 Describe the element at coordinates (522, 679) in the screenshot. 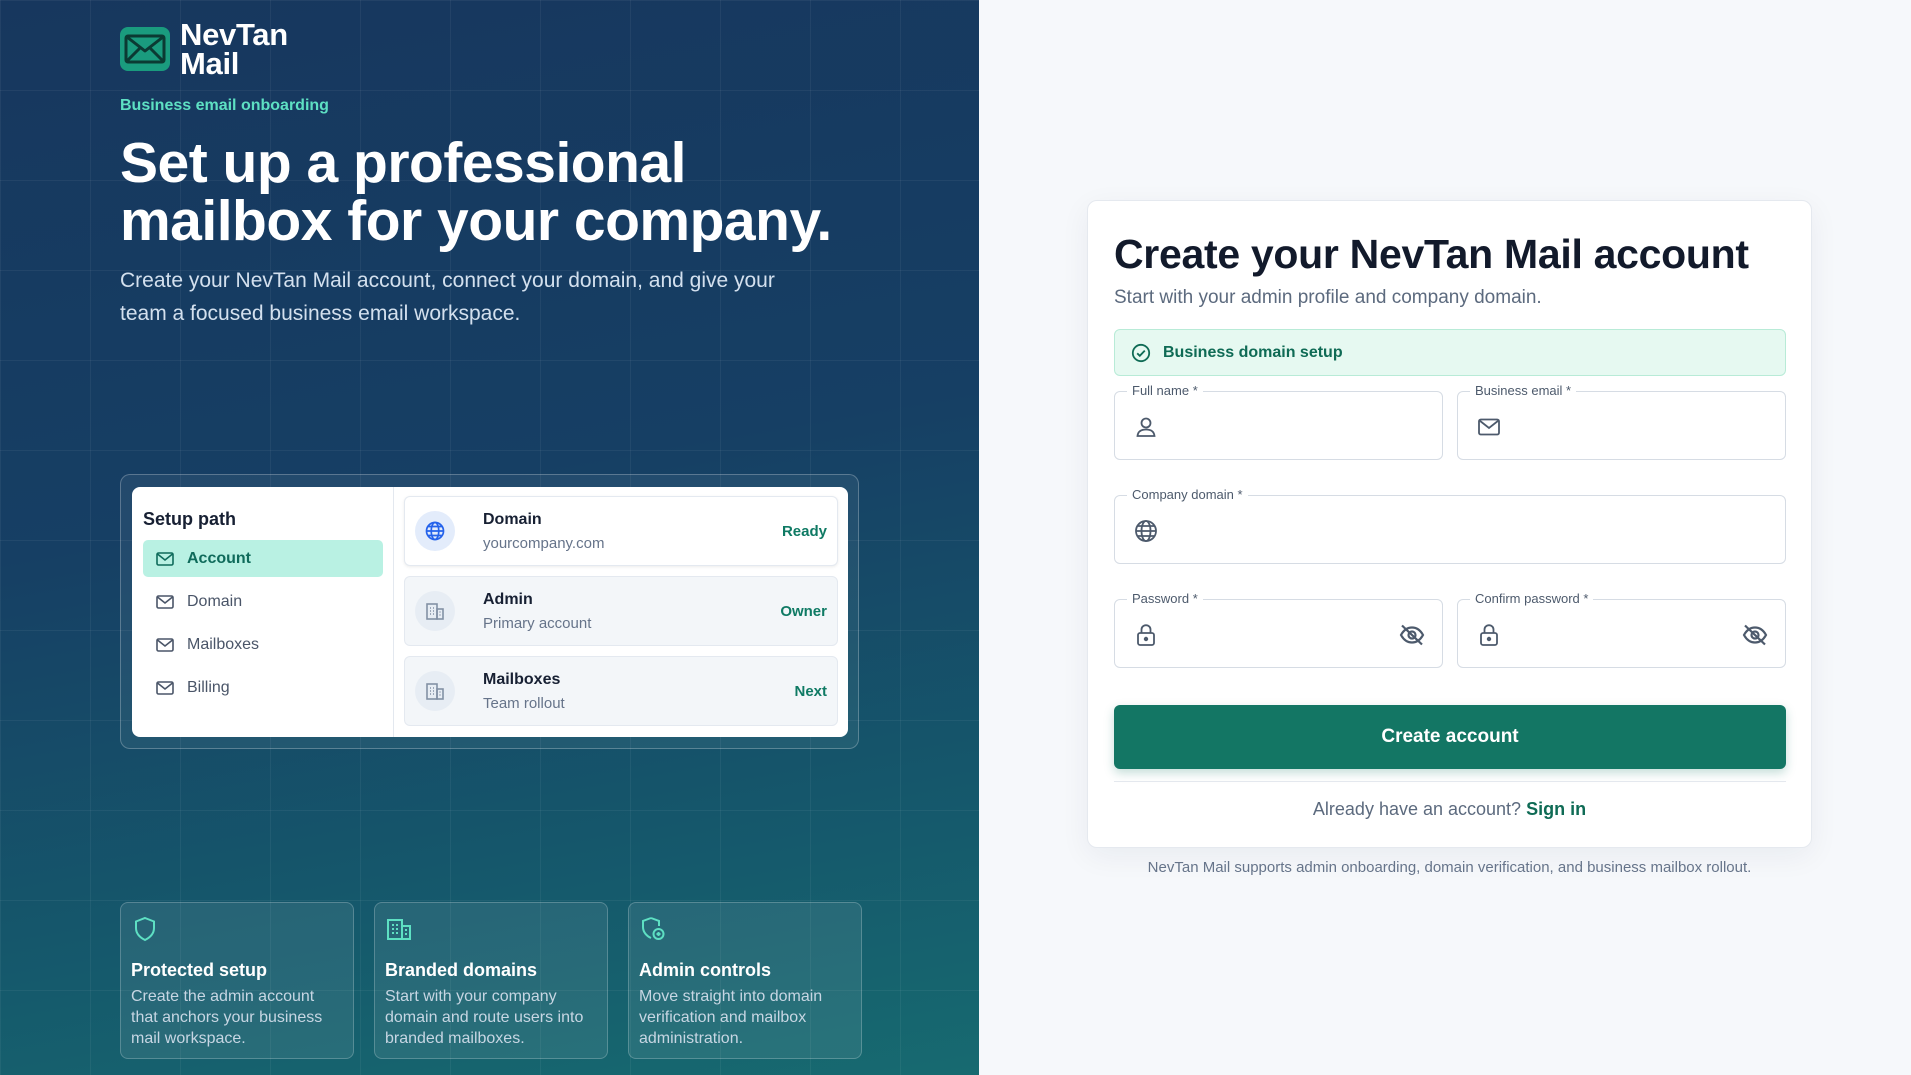

I see `step-name: Mailboxes` at that location.